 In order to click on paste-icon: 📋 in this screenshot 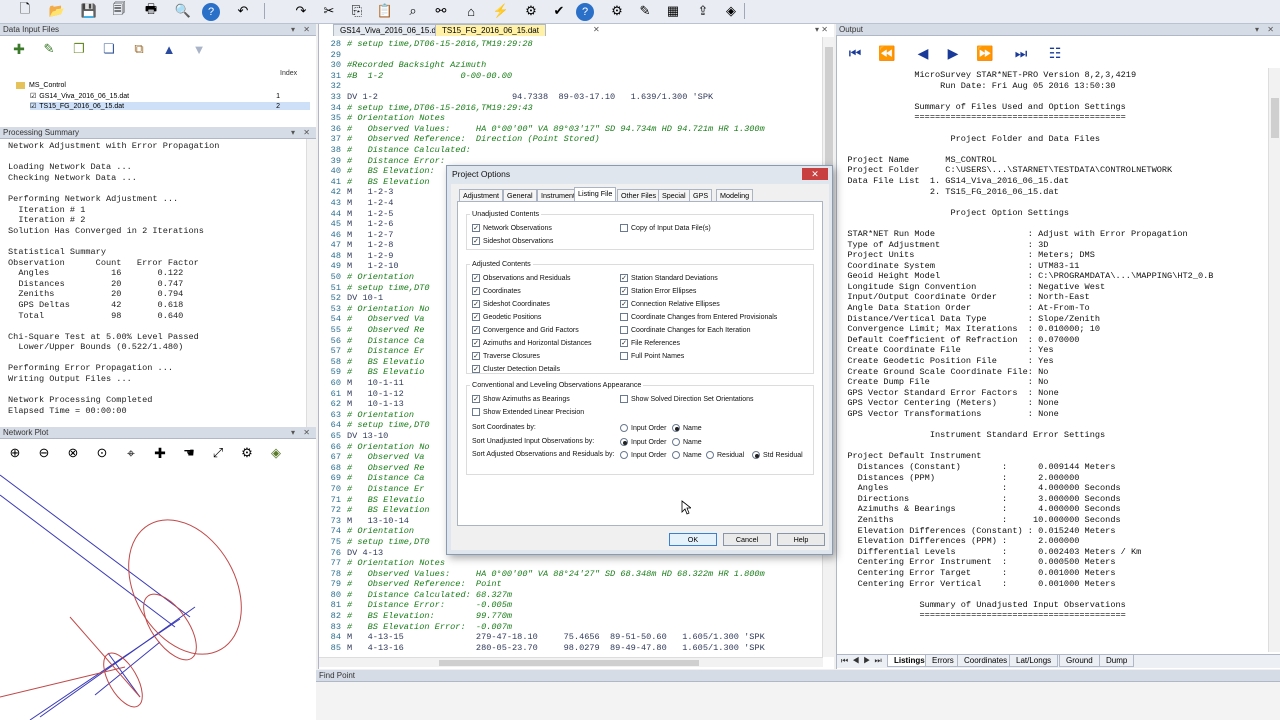, I will do `click(385, 11)`.